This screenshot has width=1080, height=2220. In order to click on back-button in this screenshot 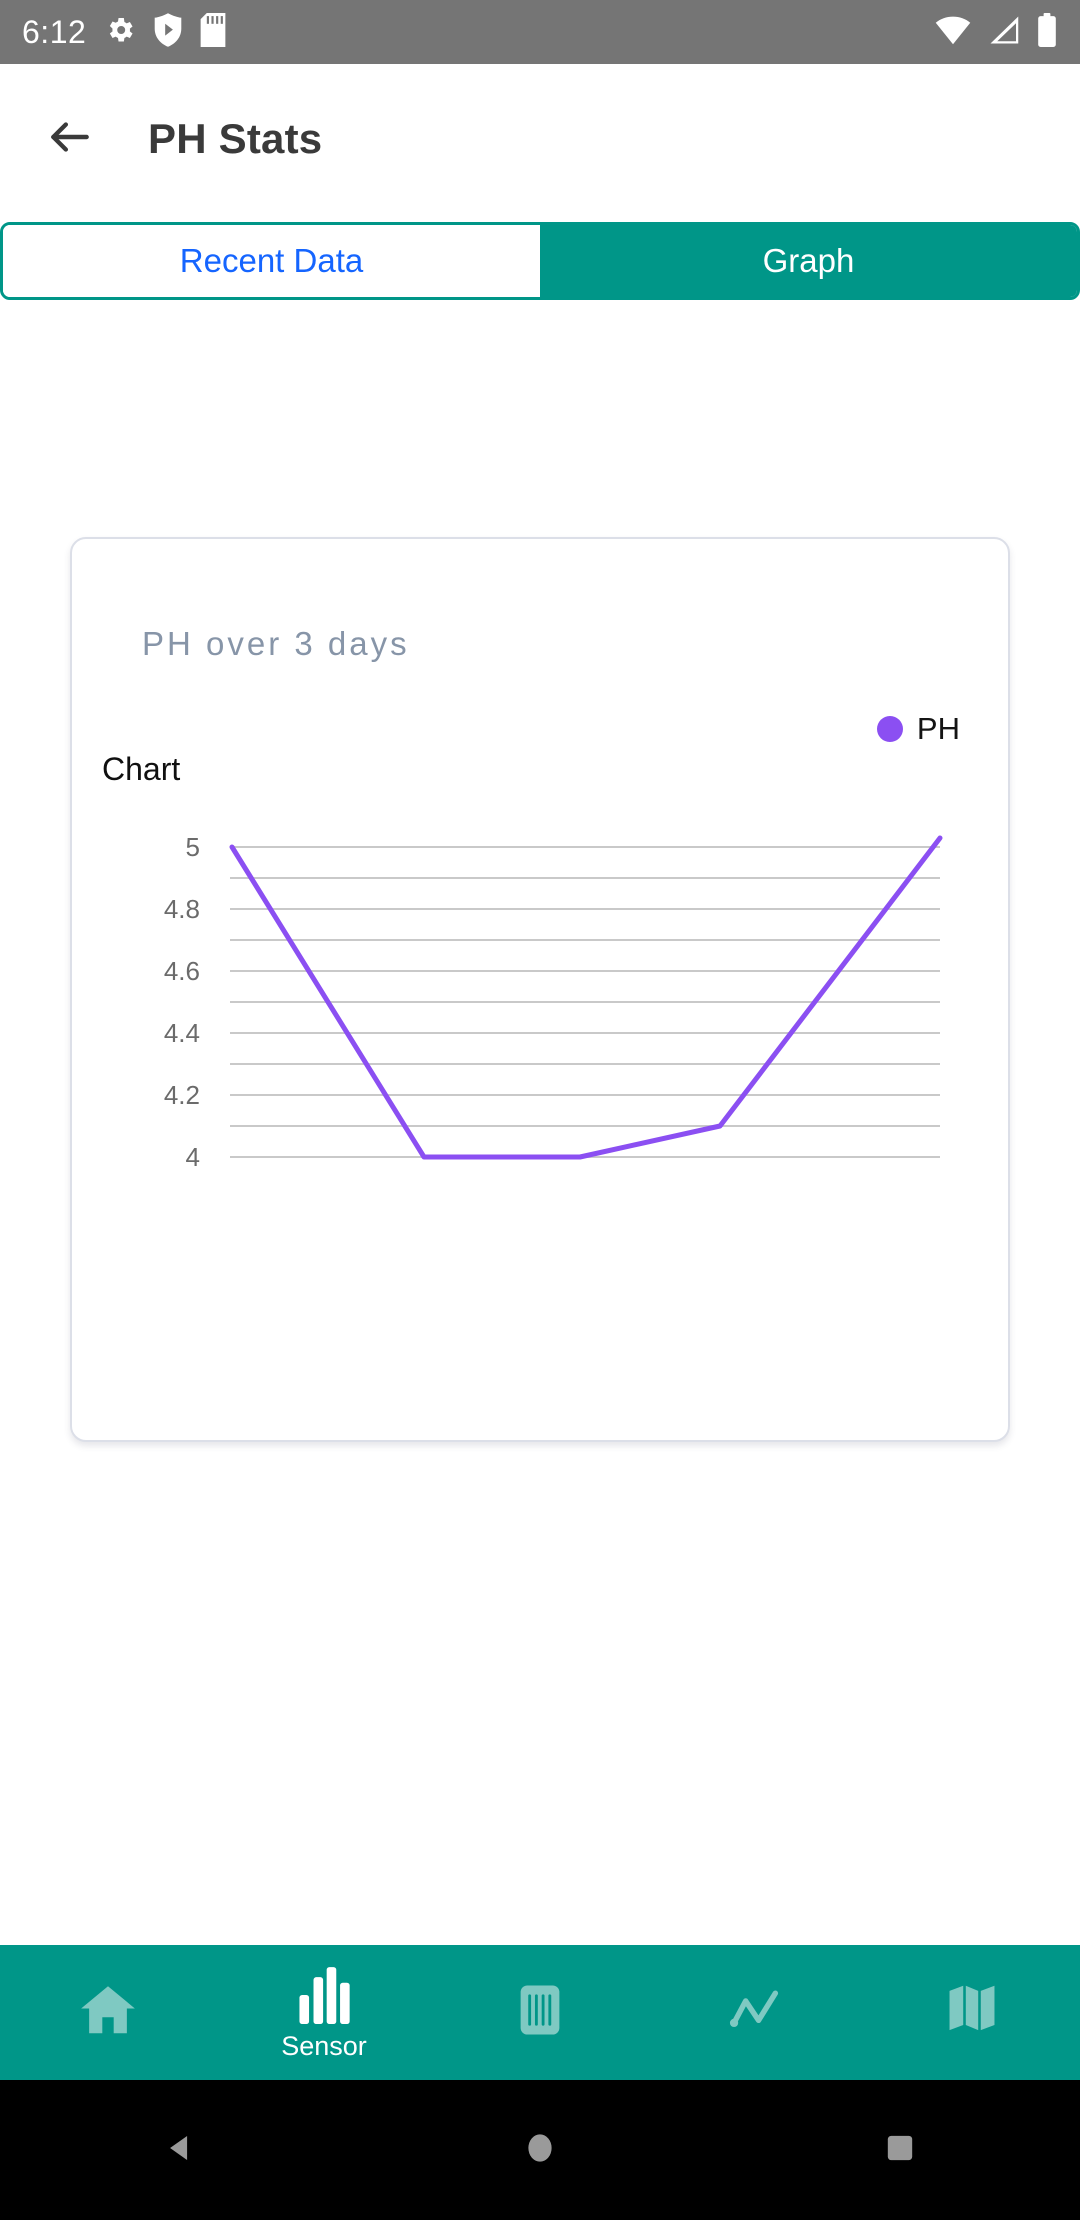, I will do `click(70, 139)`.